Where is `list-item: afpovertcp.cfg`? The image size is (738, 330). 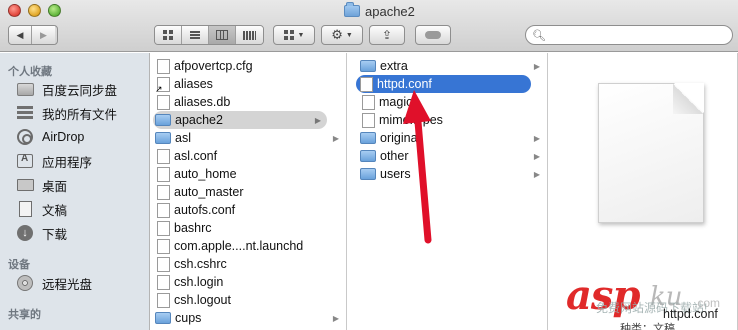
list-item: afpovertcp.cfg is located at coordinates (205, 66).